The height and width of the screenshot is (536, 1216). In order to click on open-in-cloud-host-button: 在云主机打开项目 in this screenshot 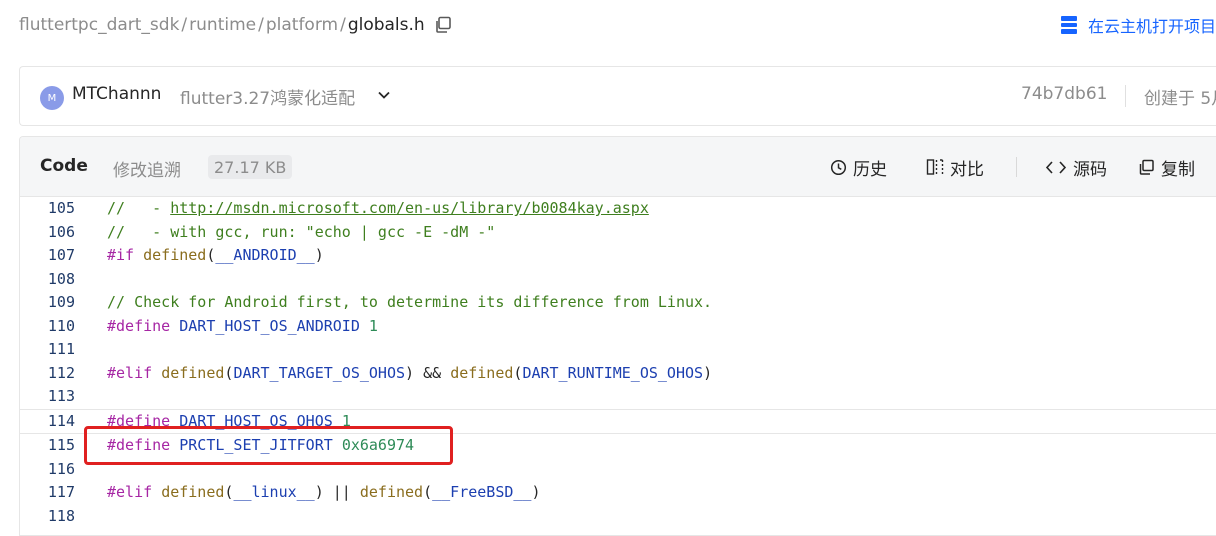, I will do `click(1138, 25)`.